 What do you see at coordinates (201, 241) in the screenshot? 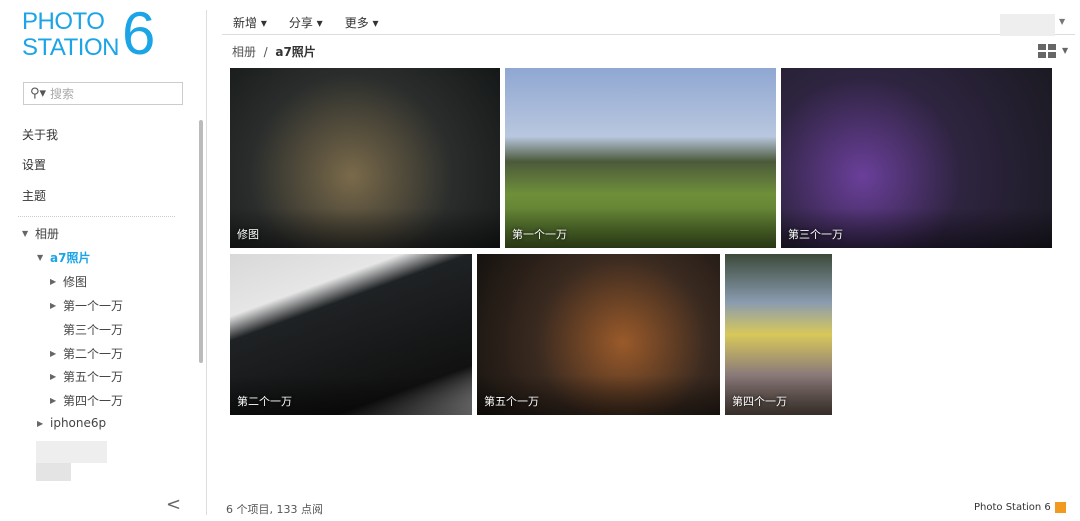
I see `sidebar-scrollbar` at bounding box center [201, 241].